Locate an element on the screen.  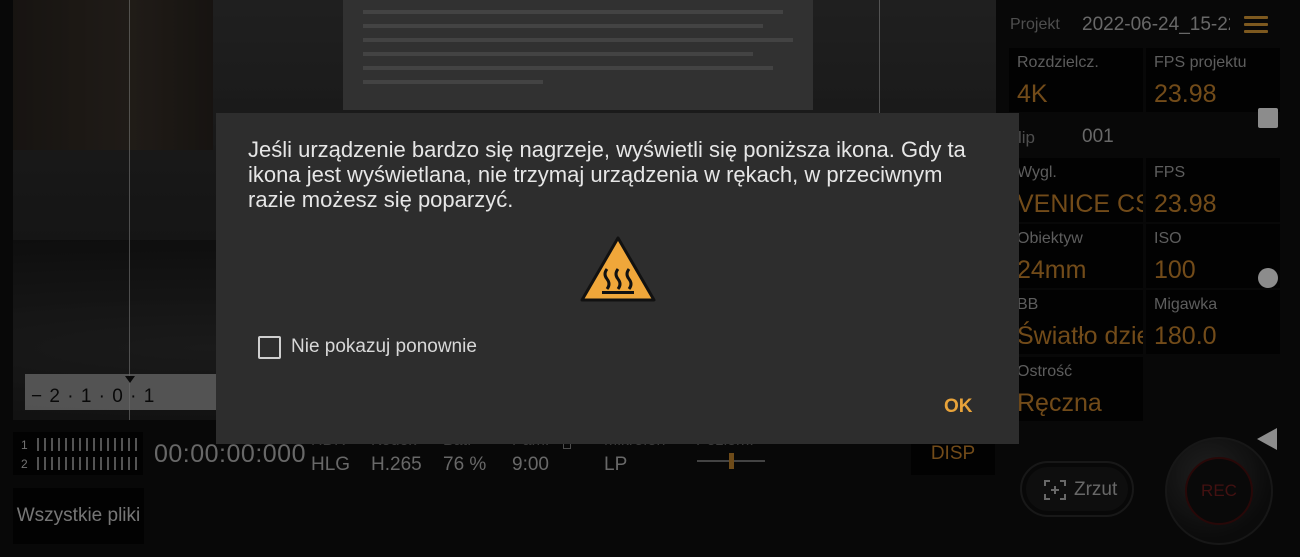
dont-show-again-checkbox is located at coordinates (269, 347).